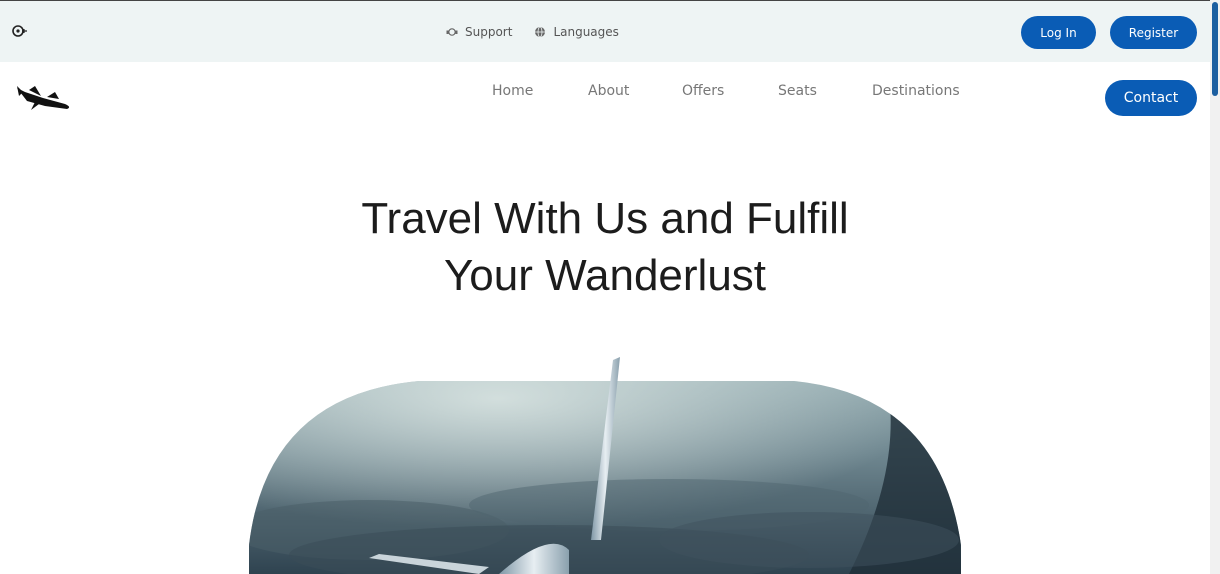 Image resolution: width=1220 pixels, height=574 pixels. I want to click on languages-link: Languages, so click(576, 32).